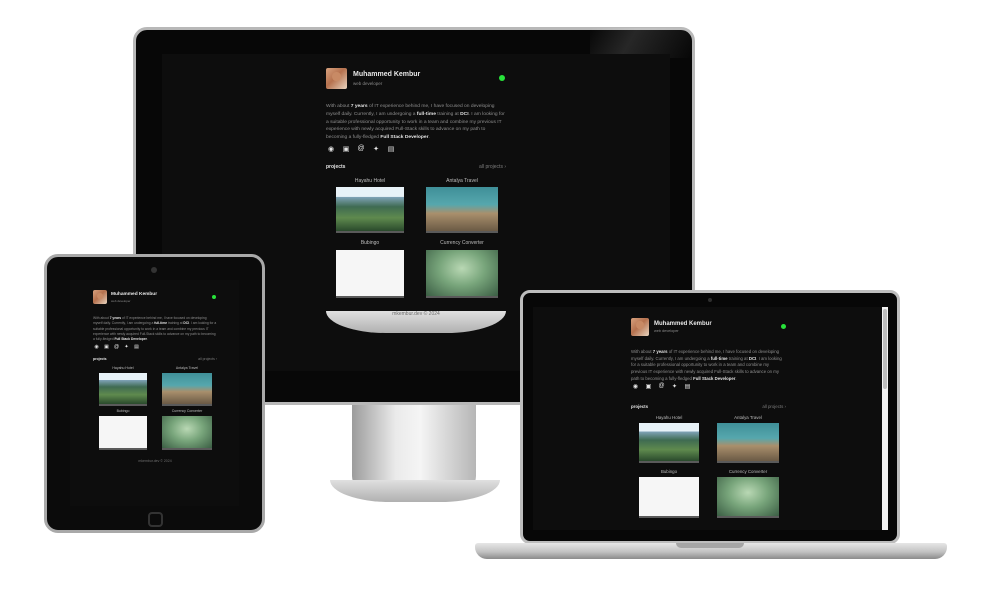 Image resolution: width=1004 pixels, height=611 pixels. I want to click on monitor-stand-base, so click(415, 491).